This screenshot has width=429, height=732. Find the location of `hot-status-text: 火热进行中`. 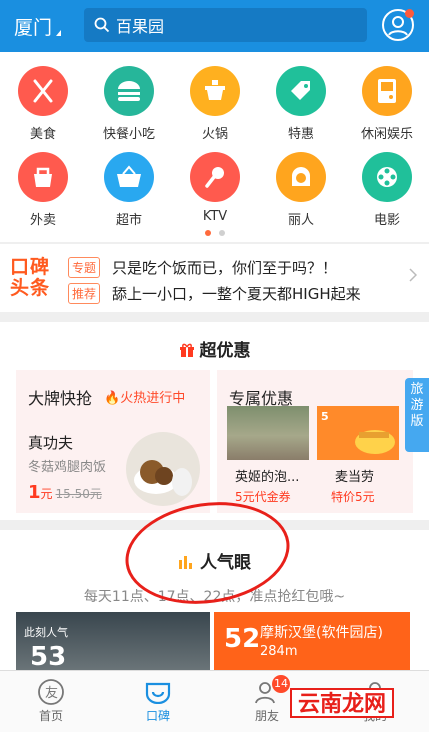

hot-status-text: 火热进行中 is located at coordinates (153, 398).